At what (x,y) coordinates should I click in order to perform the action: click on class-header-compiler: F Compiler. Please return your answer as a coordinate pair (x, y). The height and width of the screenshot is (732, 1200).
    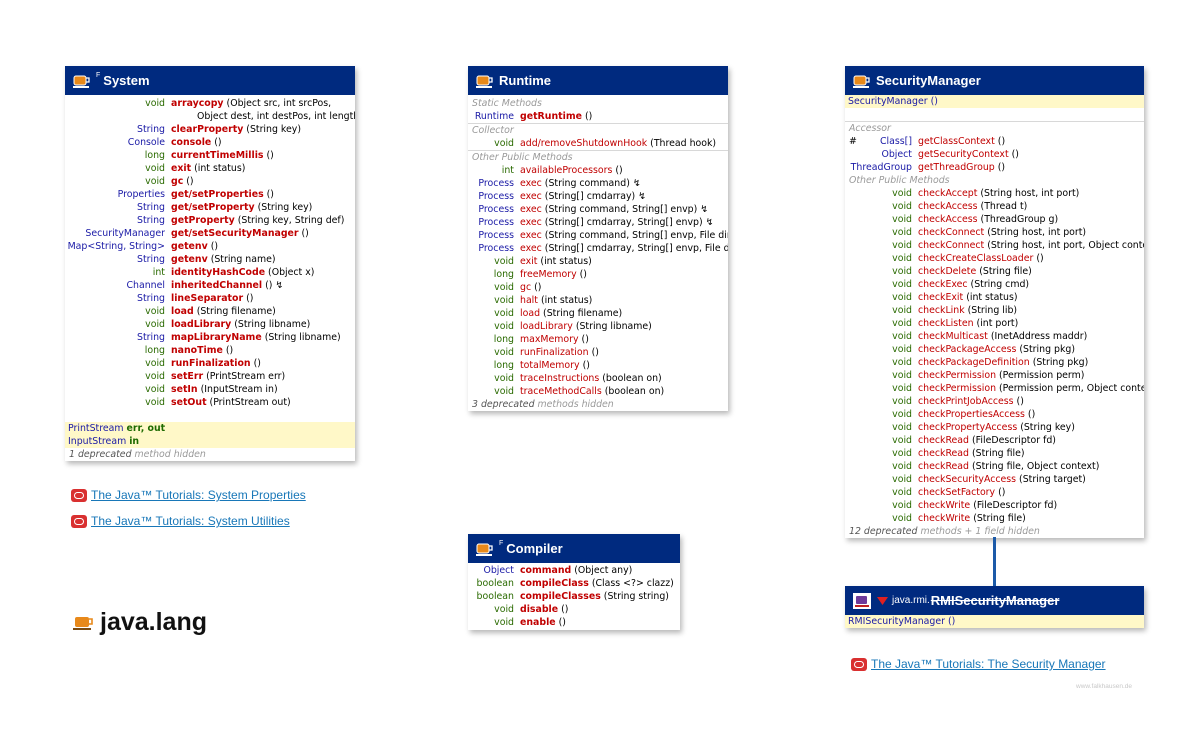
    Looking at the image, I should click on (574, 548).